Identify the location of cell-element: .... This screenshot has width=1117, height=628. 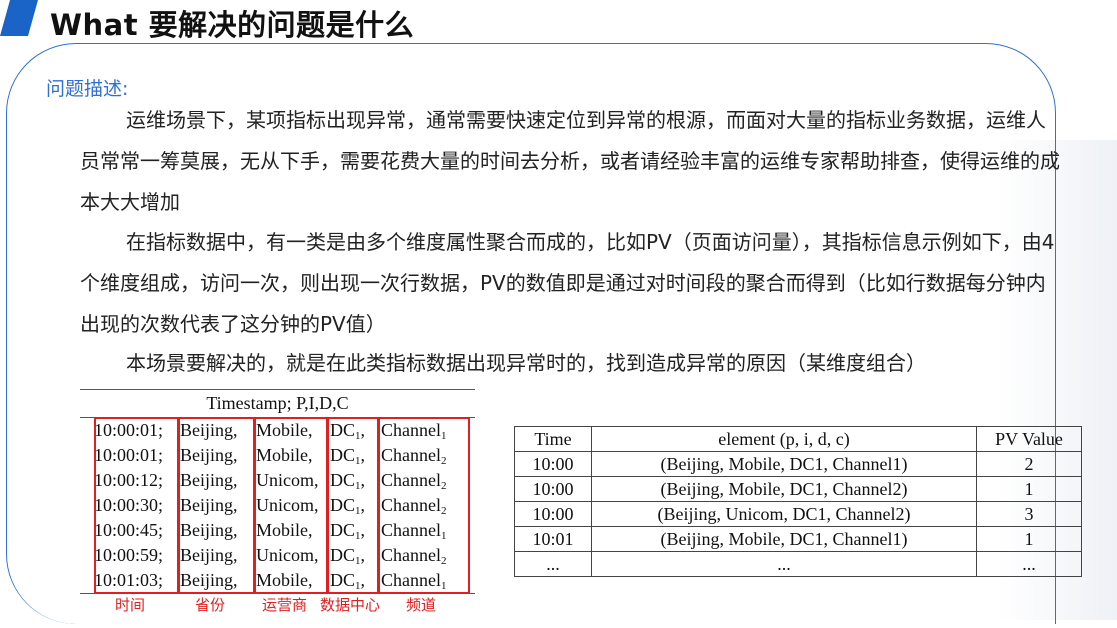
(784, 564).